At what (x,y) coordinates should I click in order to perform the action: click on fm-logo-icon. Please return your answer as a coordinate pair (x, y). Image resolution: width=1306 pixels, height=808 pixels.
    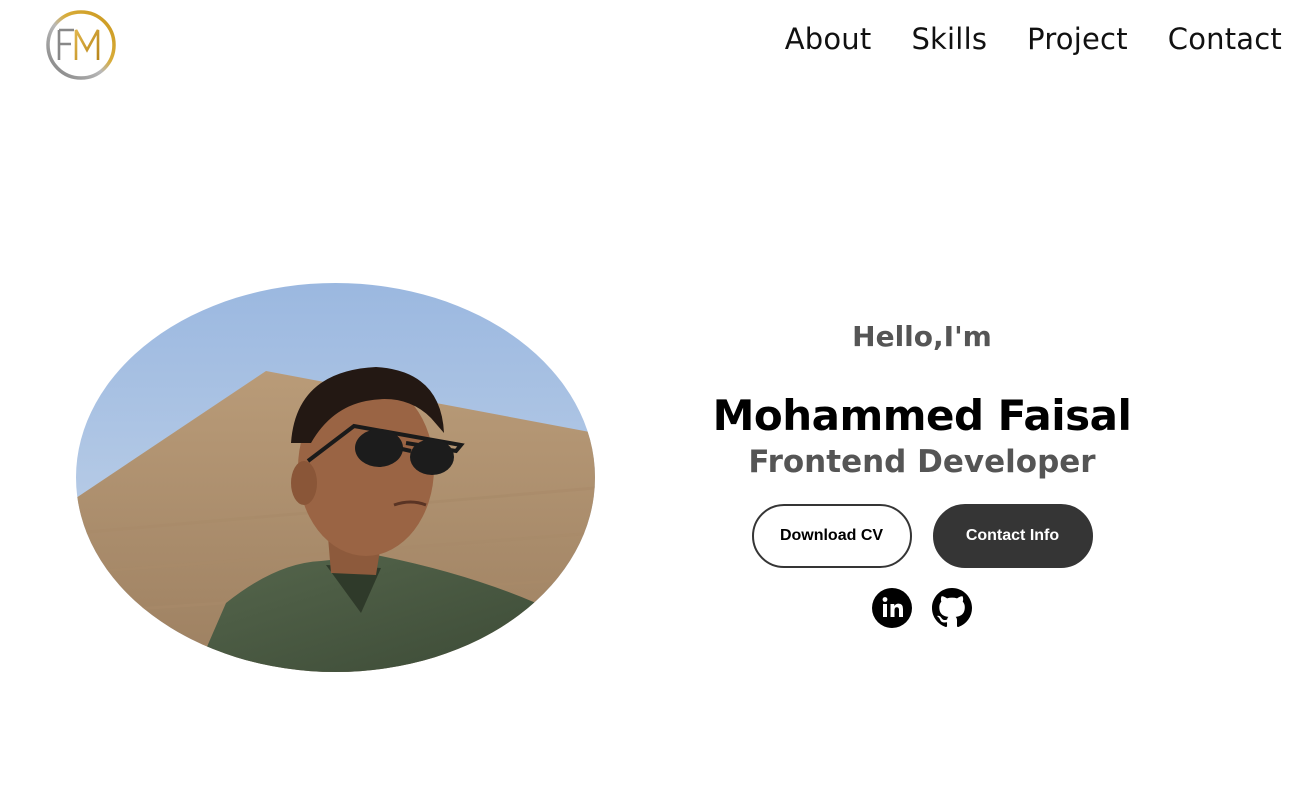
    Looking at the image, I should click on (81, 45).